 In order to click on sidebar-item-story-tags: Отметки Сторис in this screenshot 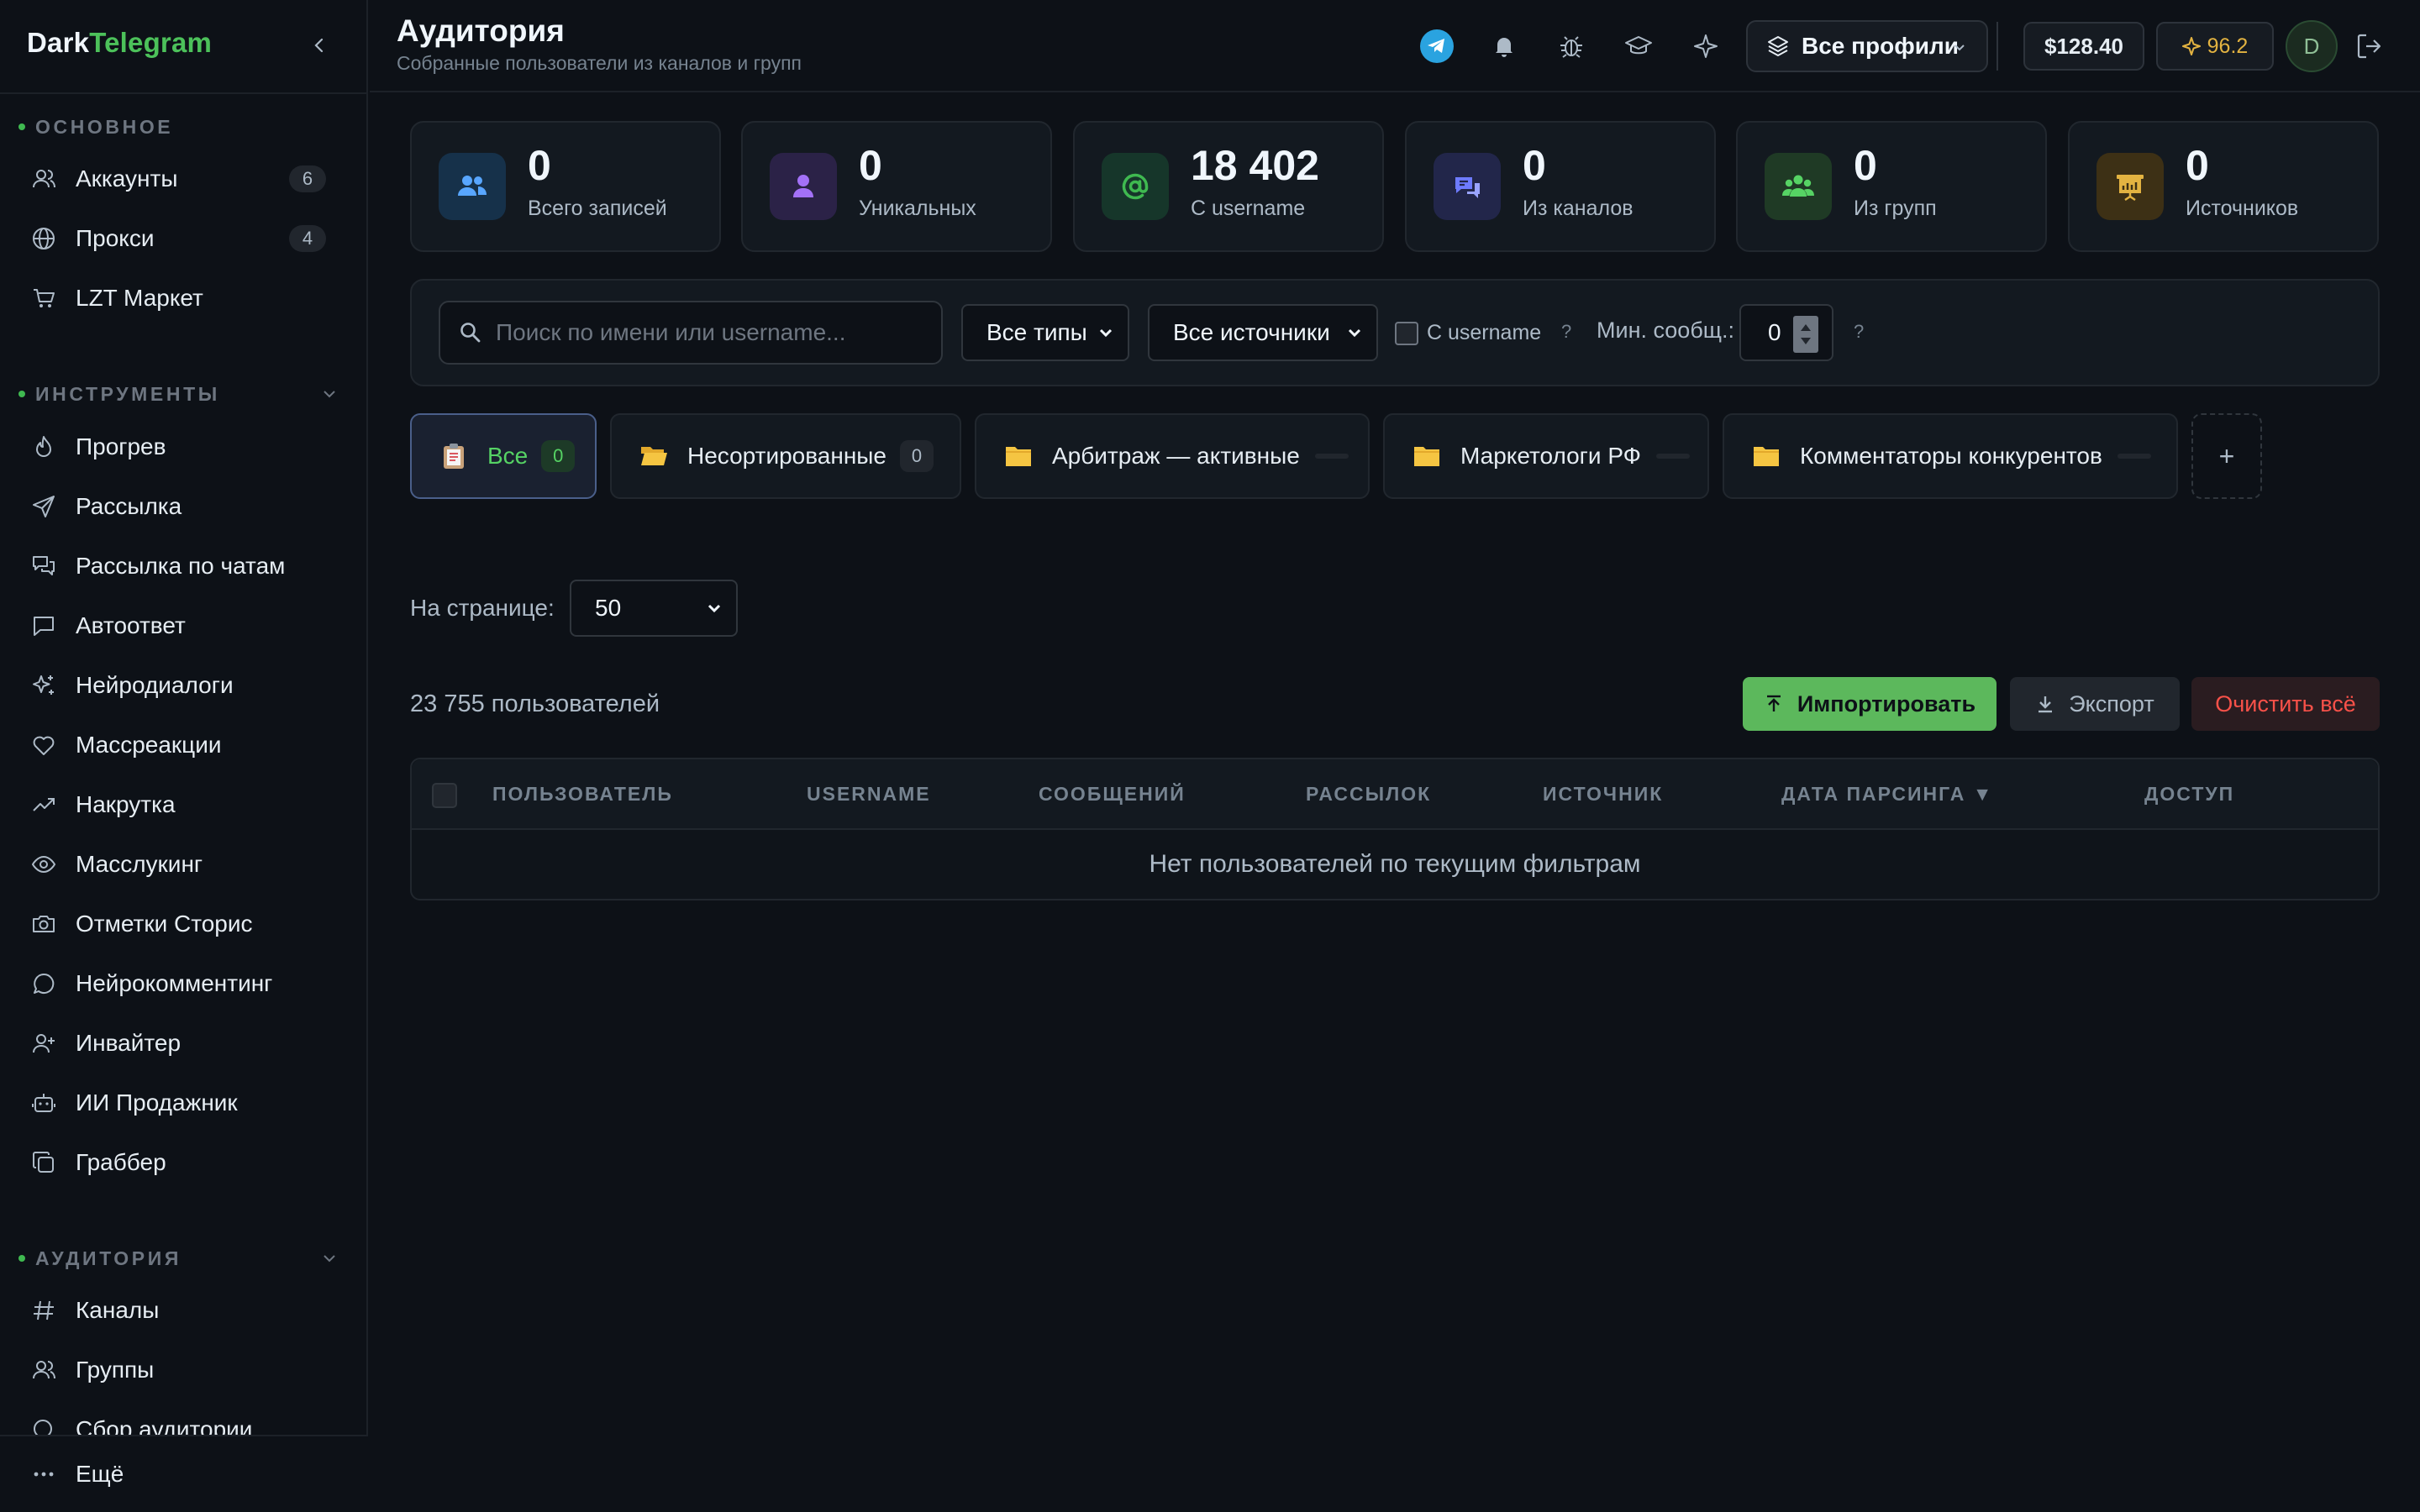, I will do `click(183, 924)`.